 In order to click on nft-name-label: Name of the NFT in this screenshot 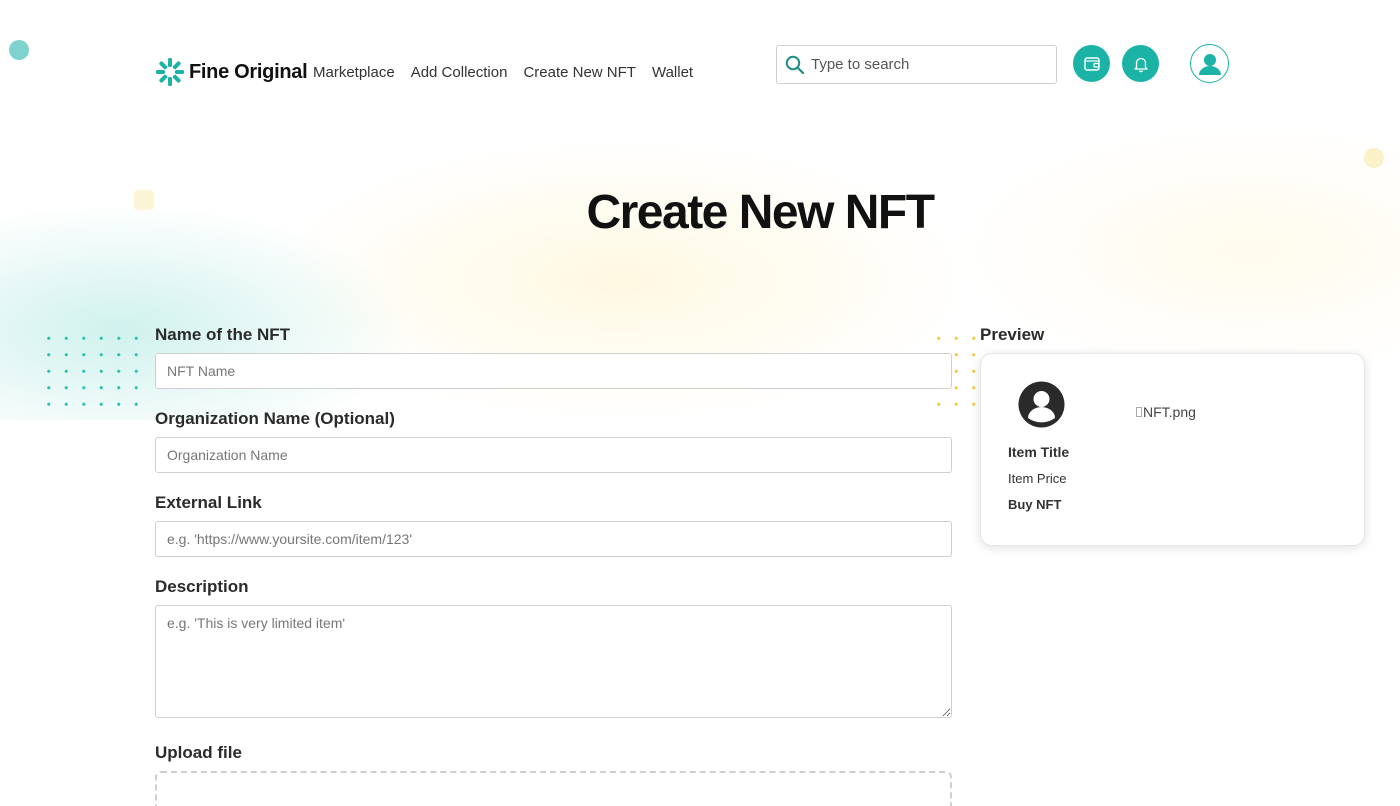, I will do `click(223, 334)`.